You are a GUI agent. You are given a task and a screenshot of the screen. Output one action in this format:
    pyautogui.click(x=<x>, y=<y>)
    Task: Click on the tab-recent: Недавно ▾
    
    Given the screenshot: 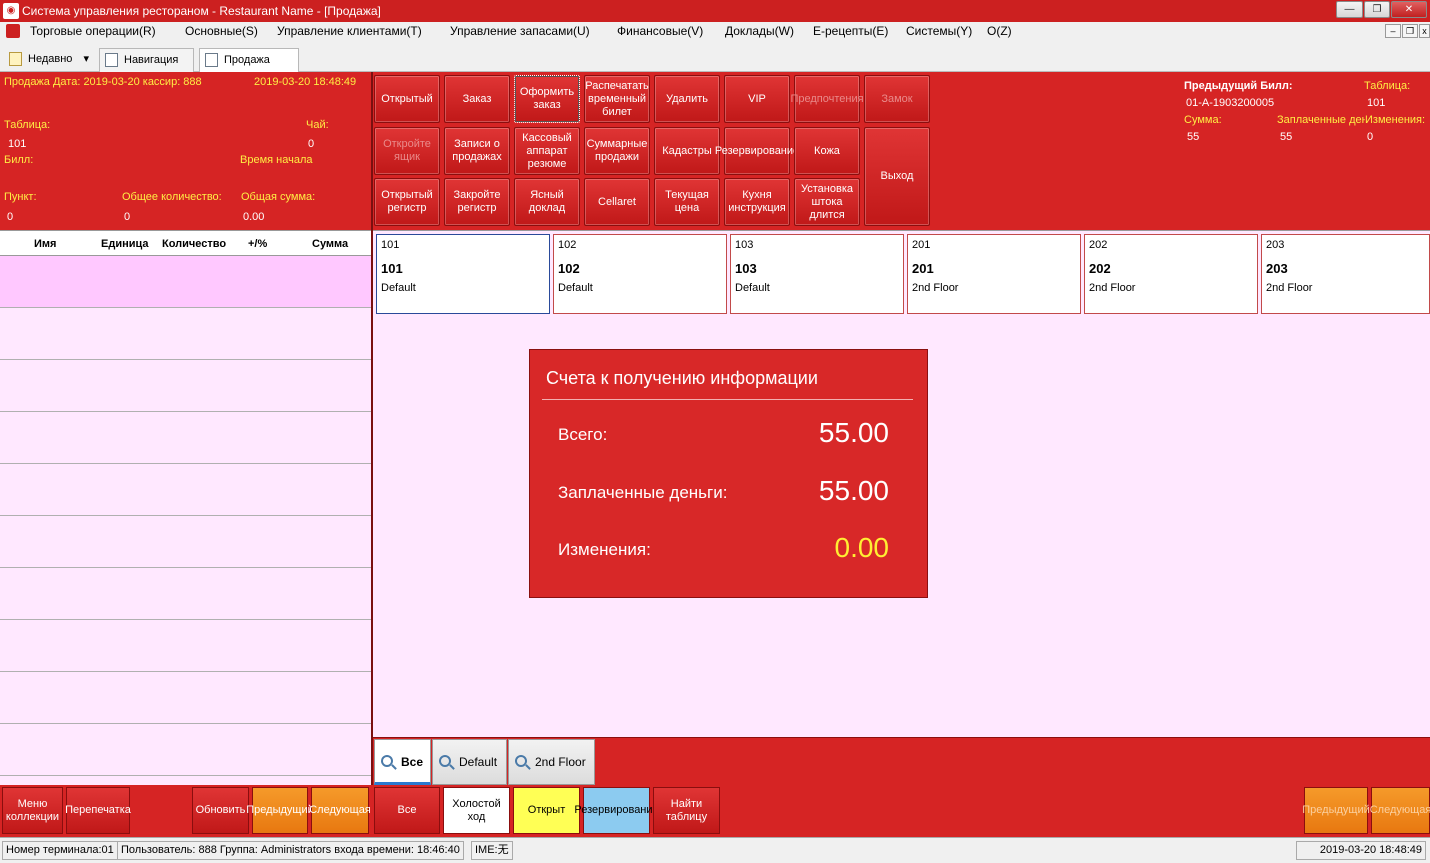 What is the action you would take?
    pyautogui.click(x=50, y=60)
    